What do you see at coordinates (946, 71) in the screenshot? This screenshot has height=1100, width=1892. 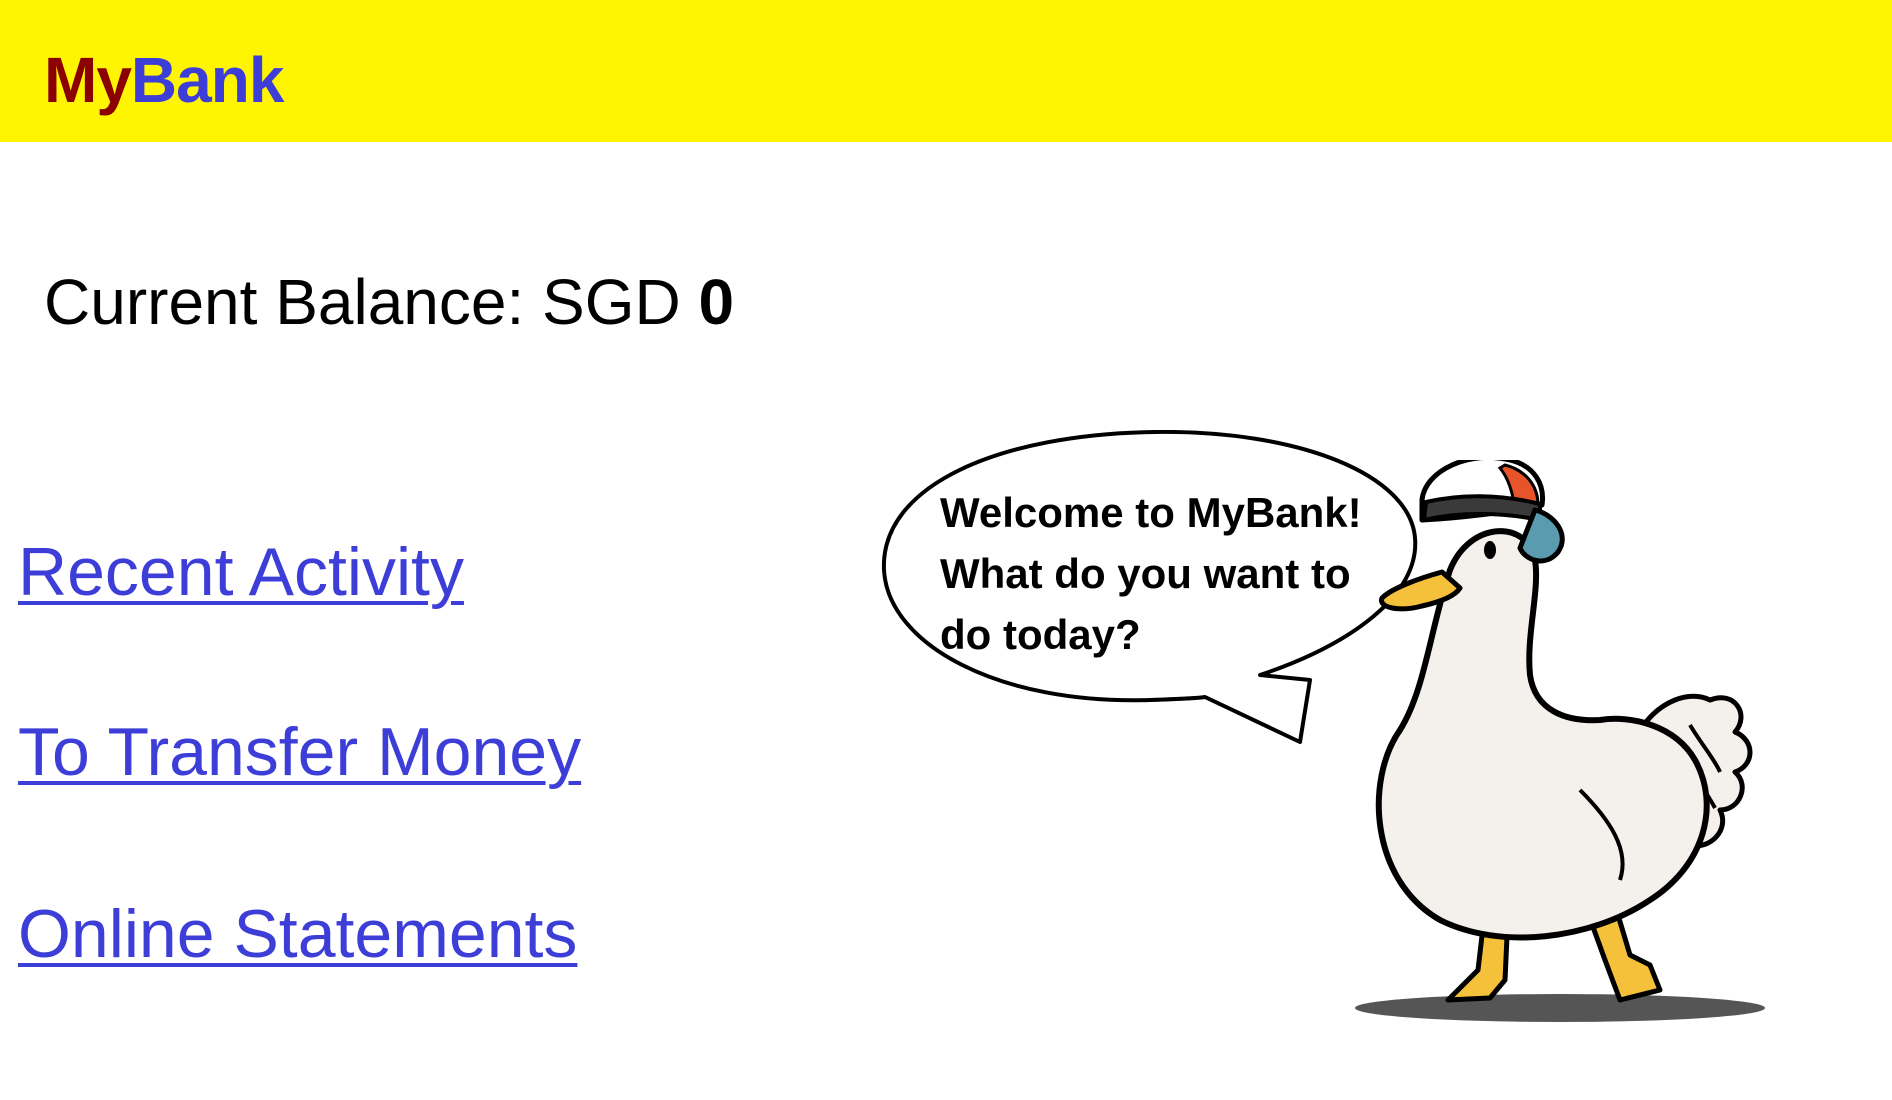 I see `header-bar: MyBank` at bounding box center [946, 71].